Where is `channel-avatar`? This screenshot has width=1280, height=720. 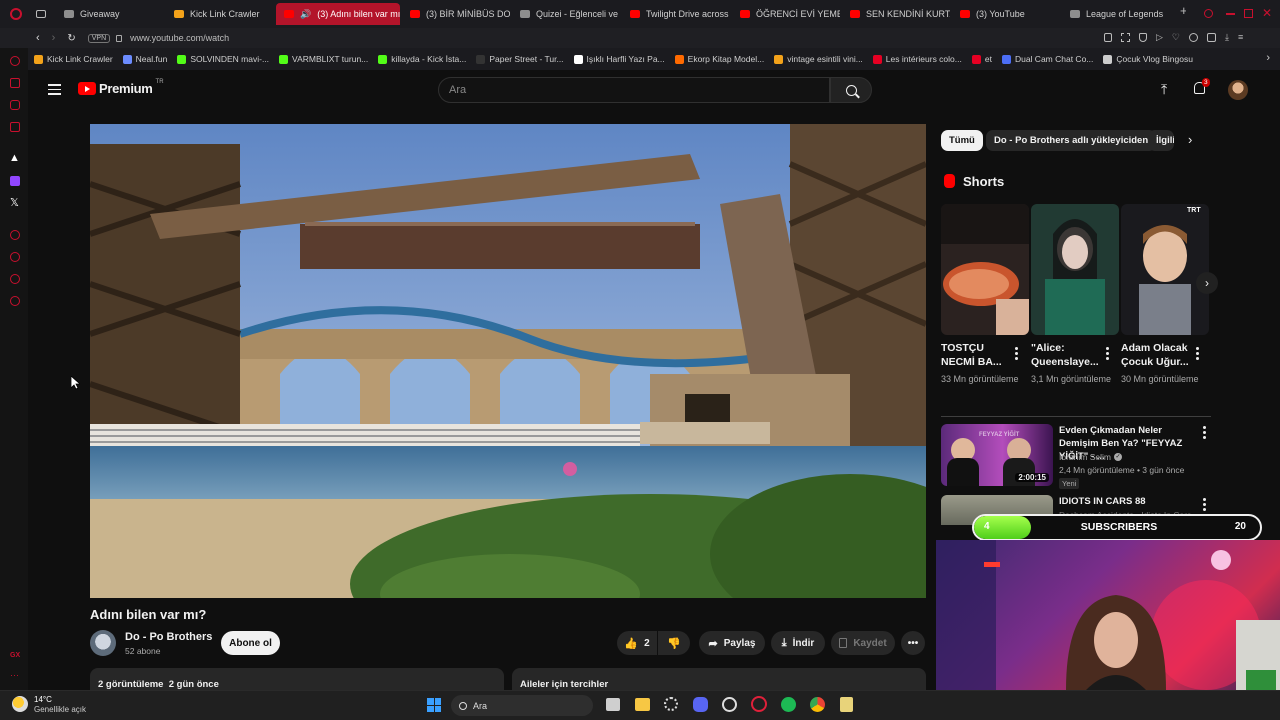 channel-avatar is located at coordinates (103, 643).